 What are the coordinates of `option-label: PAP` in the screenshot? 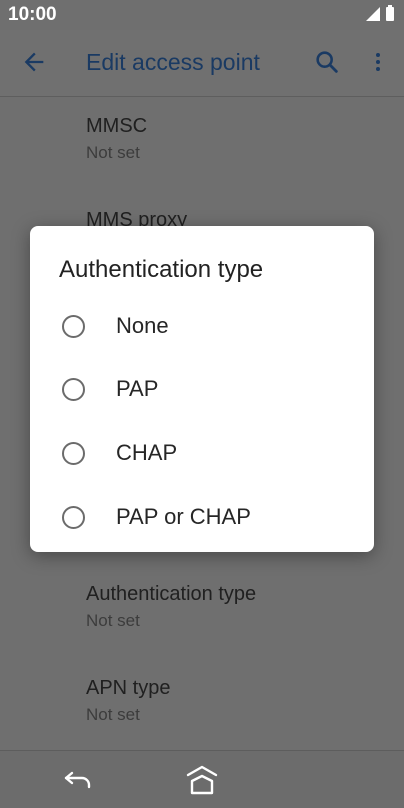 It's located at (137, 388).